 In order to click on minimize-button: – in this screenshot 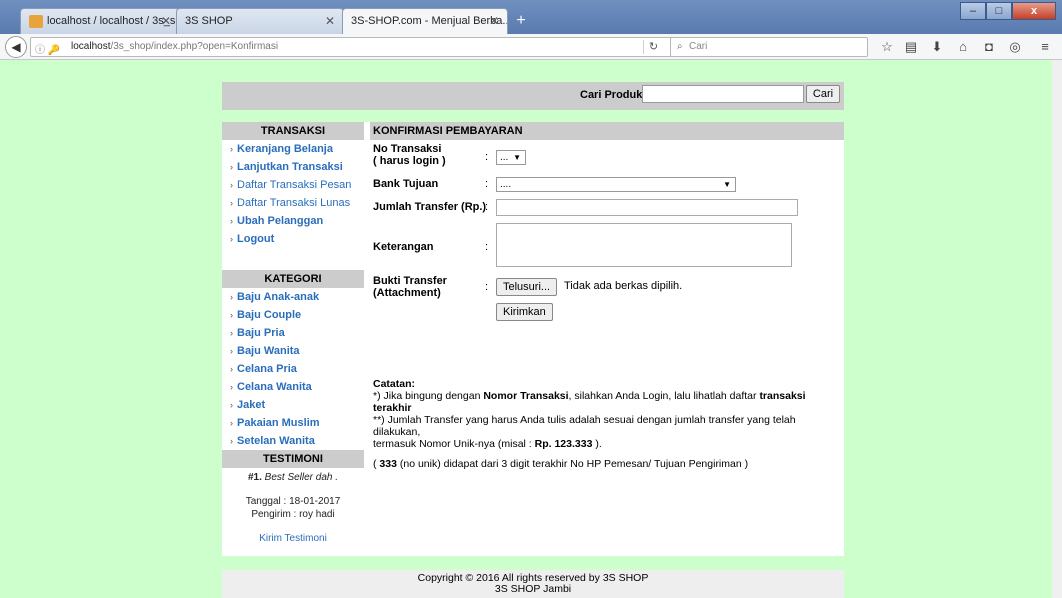, I will do `click(973, 11)`.